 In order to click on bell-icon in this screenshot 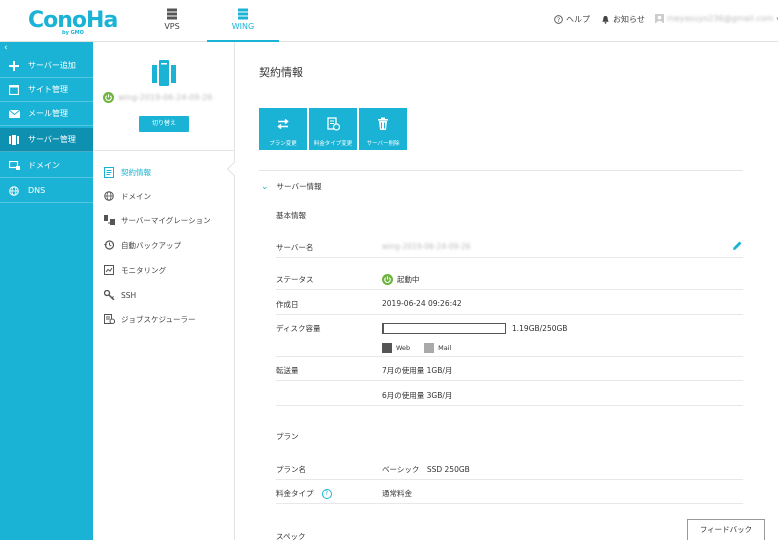, I will do `click(605, 19)`.